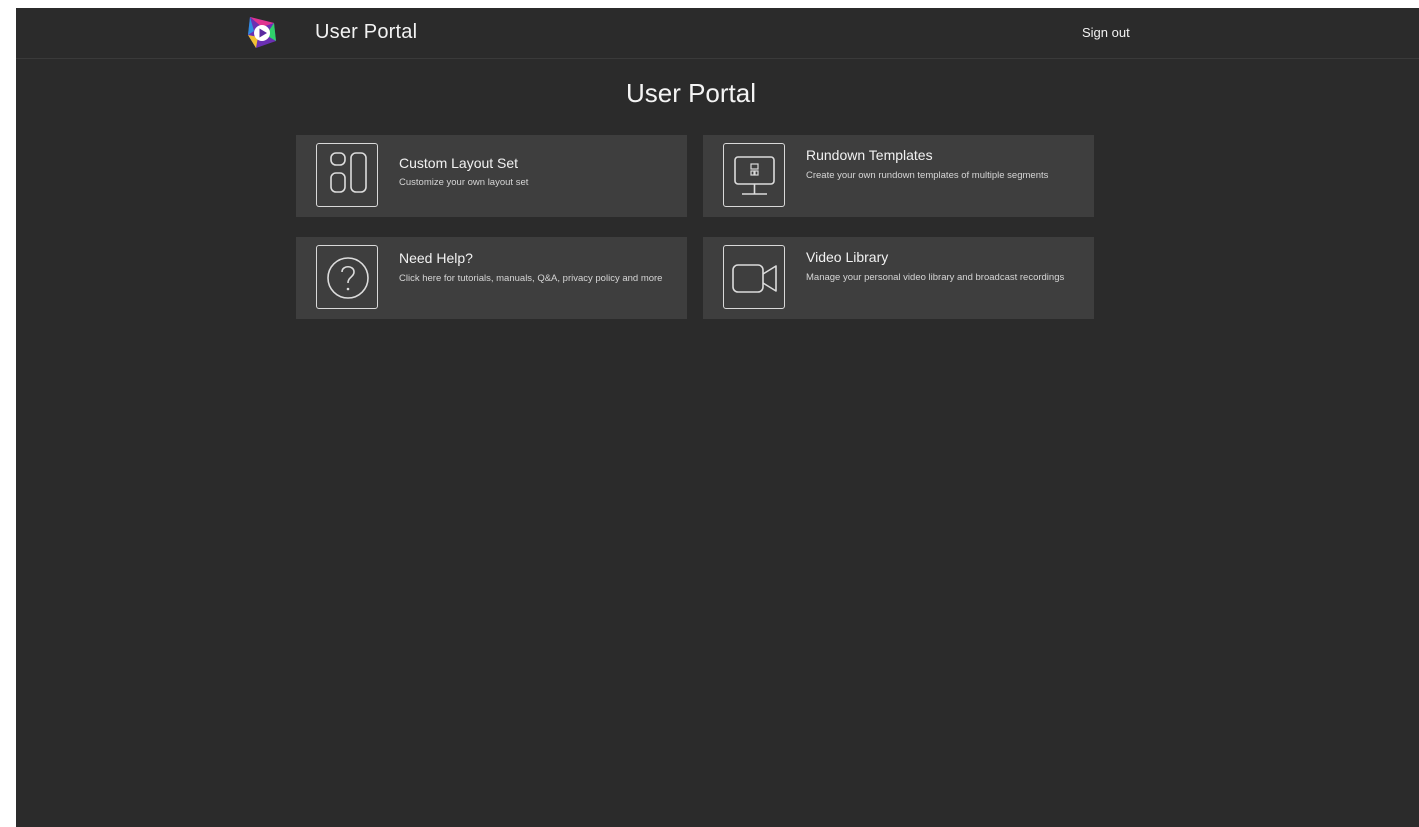 The image size is (1419, 827). Describe the element at coordinates (869, 155) in the screenshot. I see `card-title: Rundown Templates` at that location.